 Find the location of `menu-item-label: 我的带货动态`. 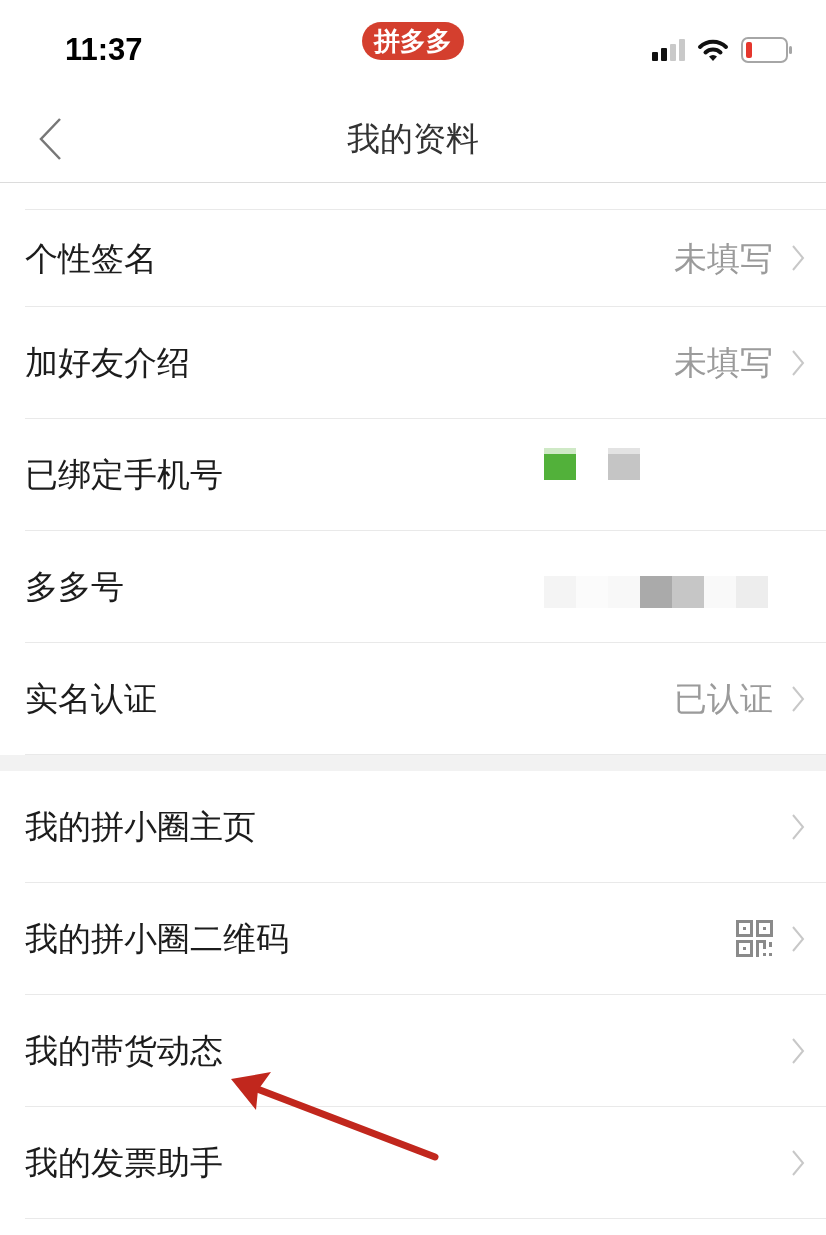

menu-item-label: 我的带货动态 is located at coordinates (124, 1050).